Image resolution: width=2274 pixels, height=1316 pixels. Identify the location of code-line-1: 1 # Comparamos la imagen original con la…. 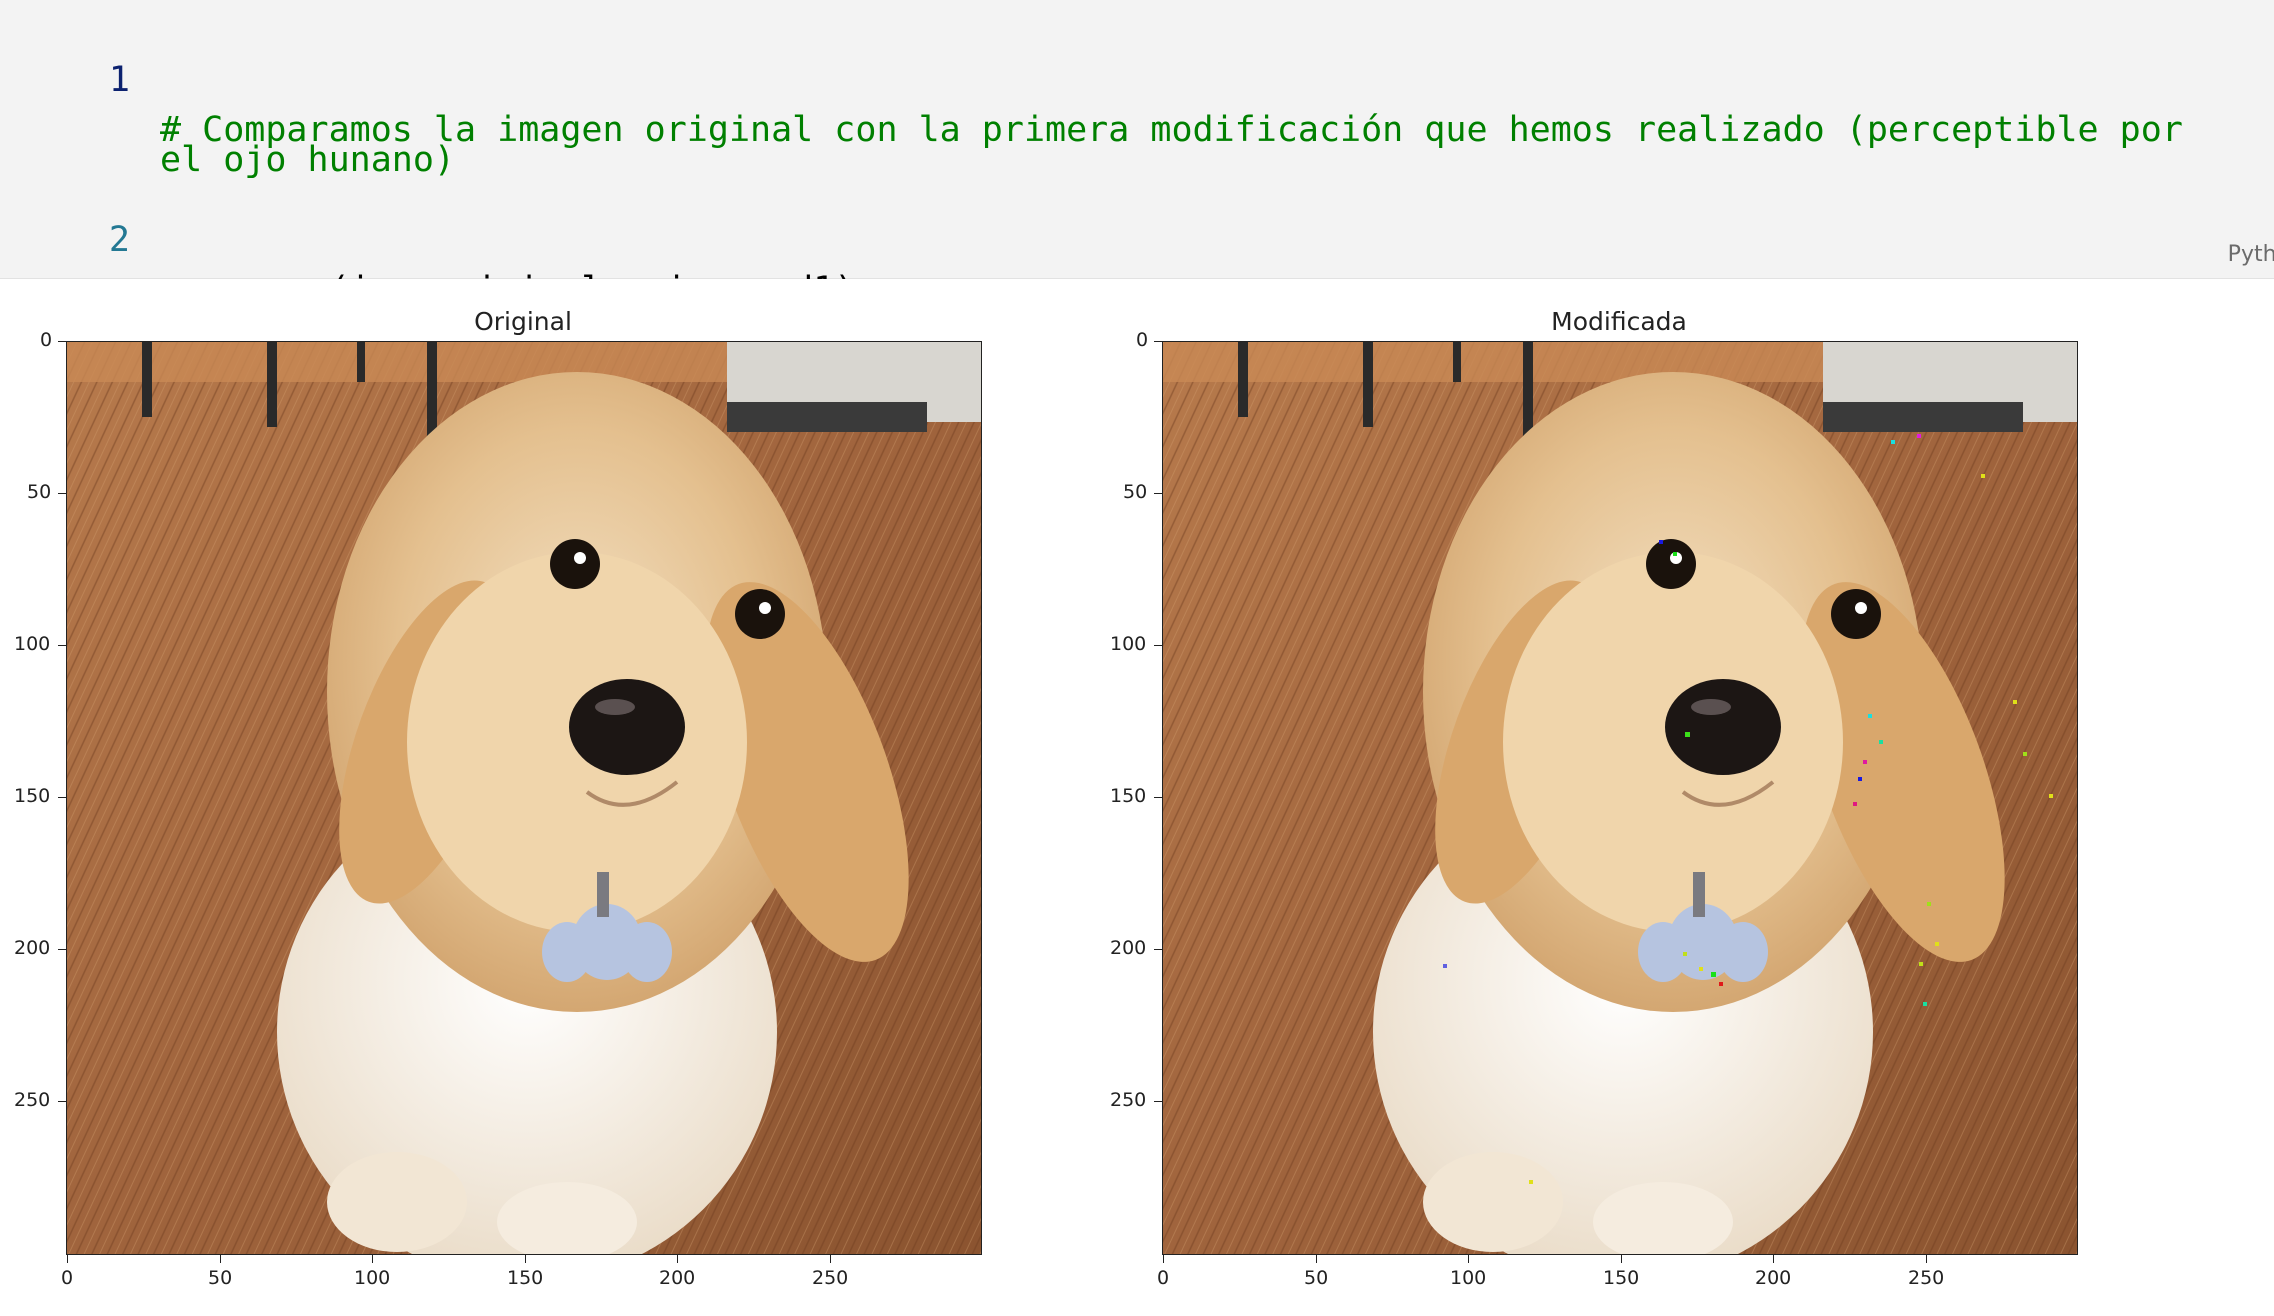
(1091, 77).